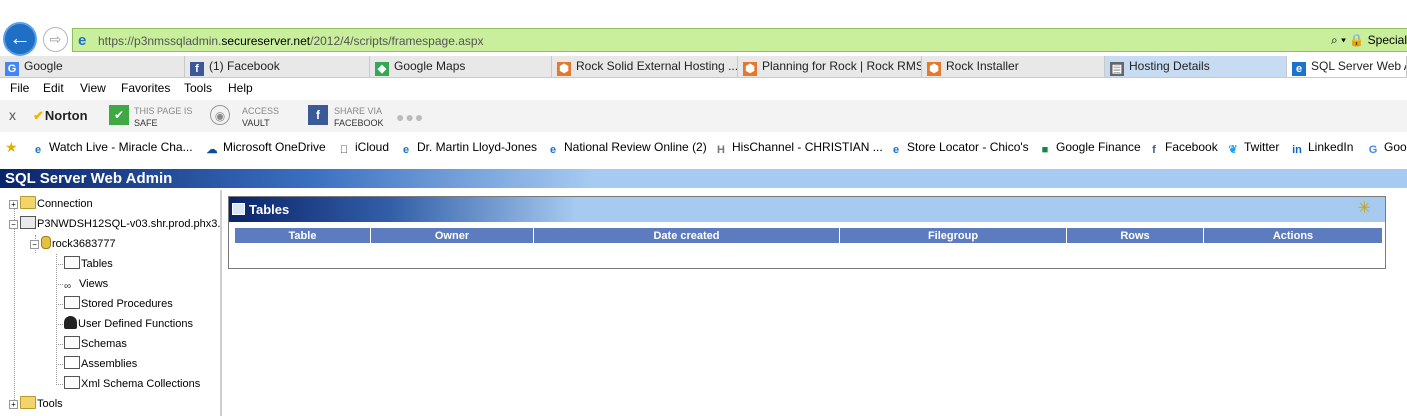 The height and width of the screenshot is (416, 1407). I want to click on tree-item-views: ∞ Views, so click(86, 284).